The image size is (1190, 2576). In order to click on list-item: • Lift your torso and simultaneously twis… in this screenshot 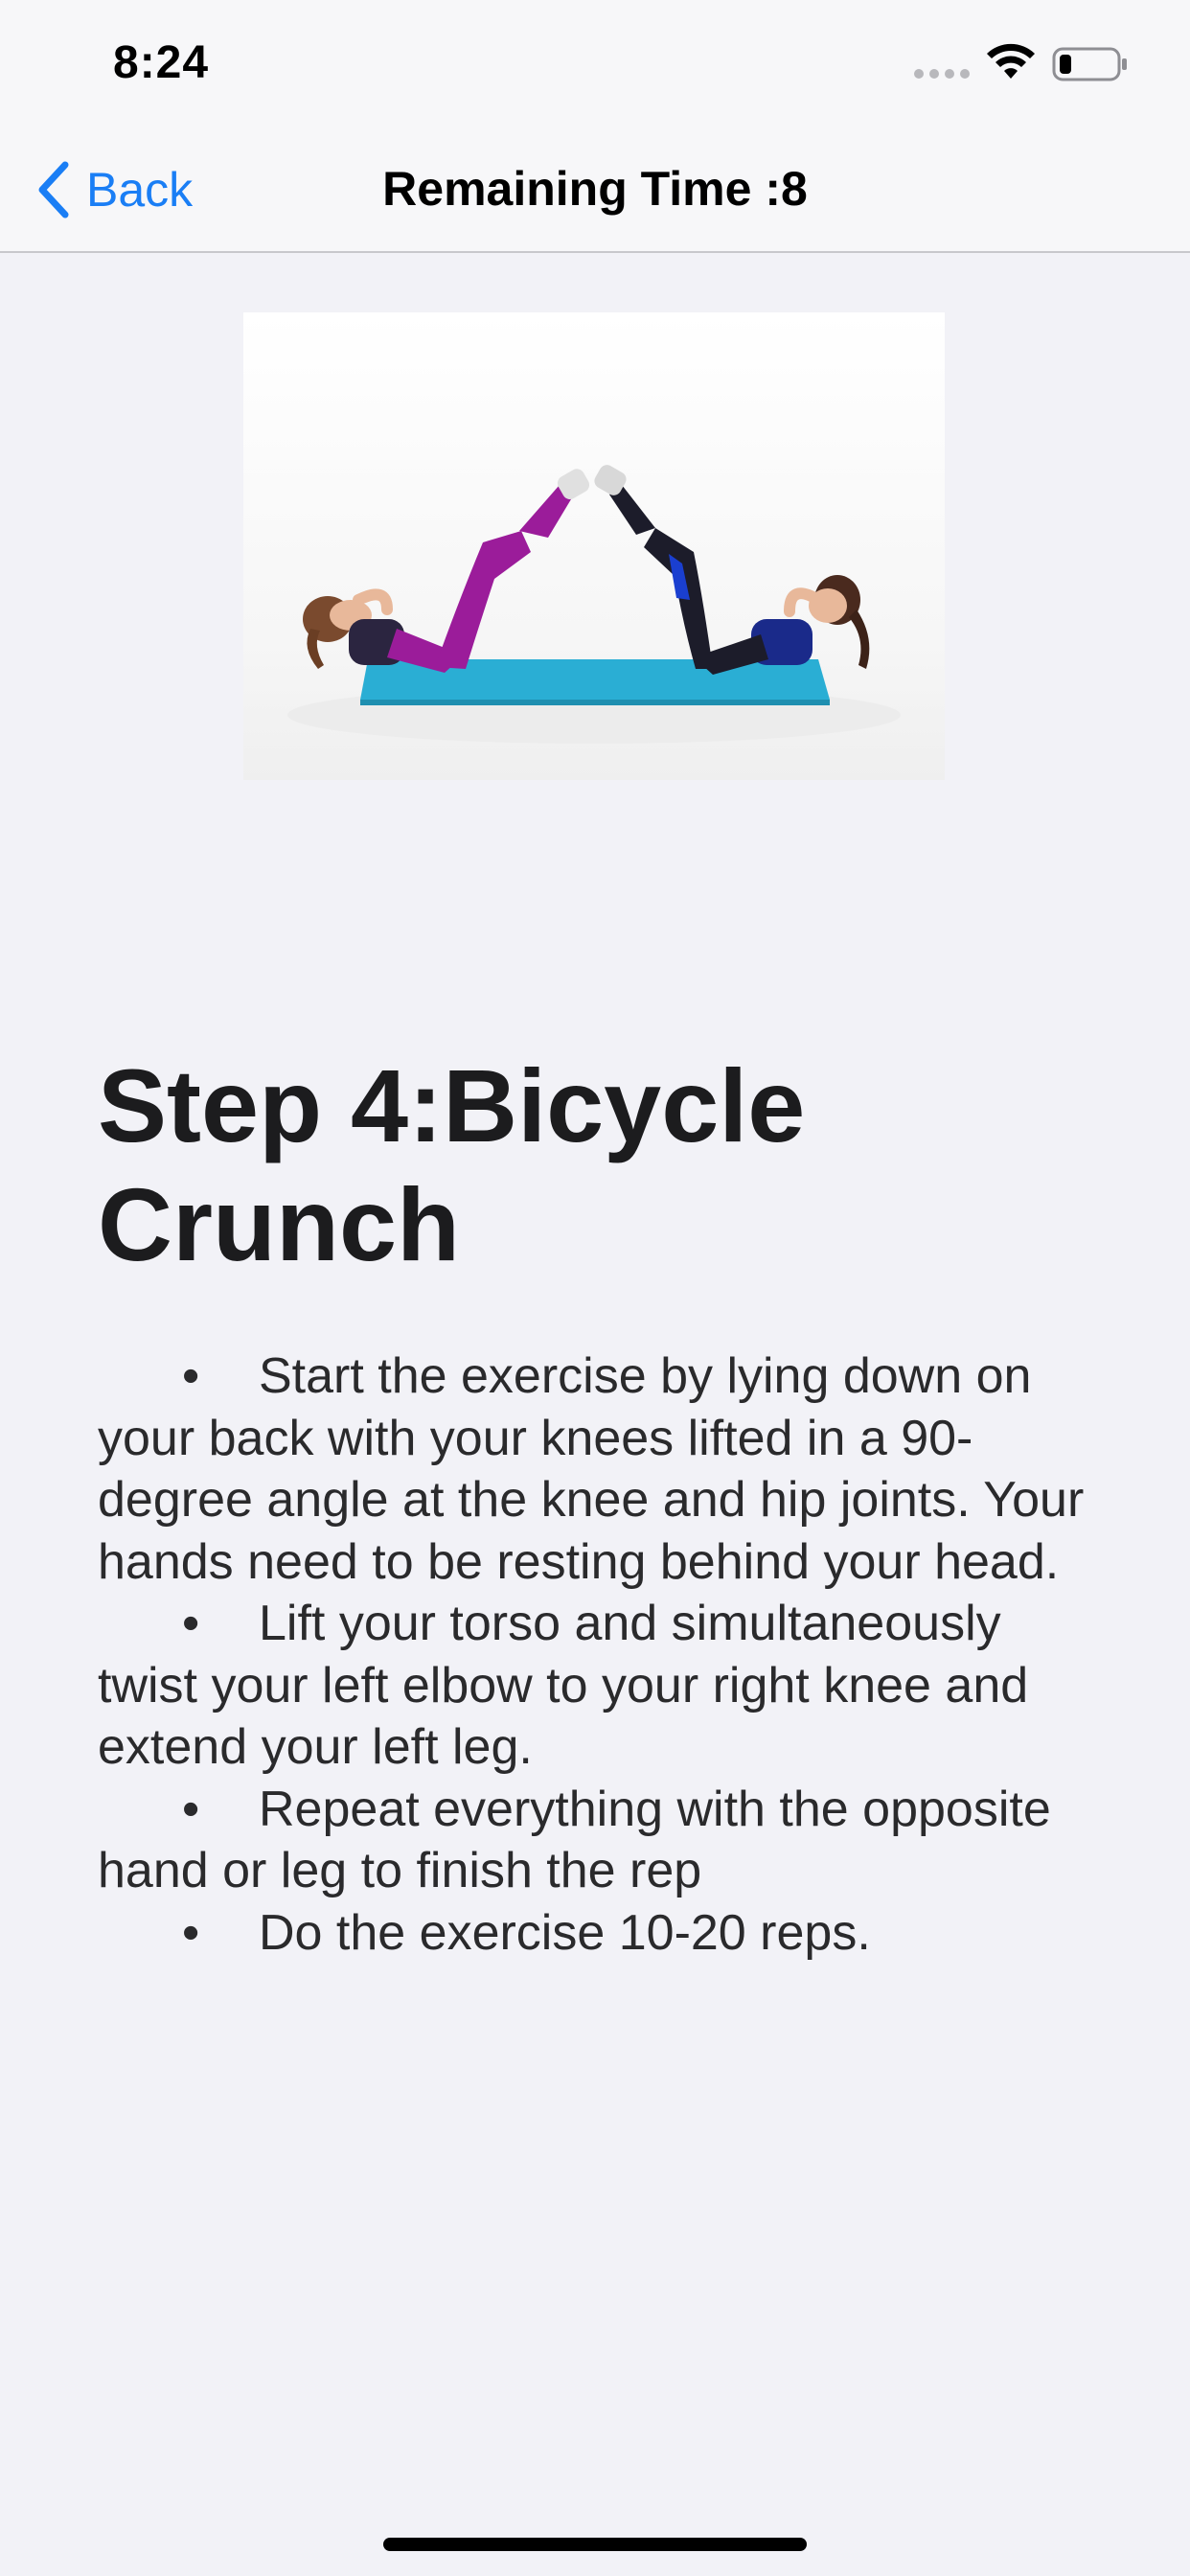, I will do `click(601, 1686)`.